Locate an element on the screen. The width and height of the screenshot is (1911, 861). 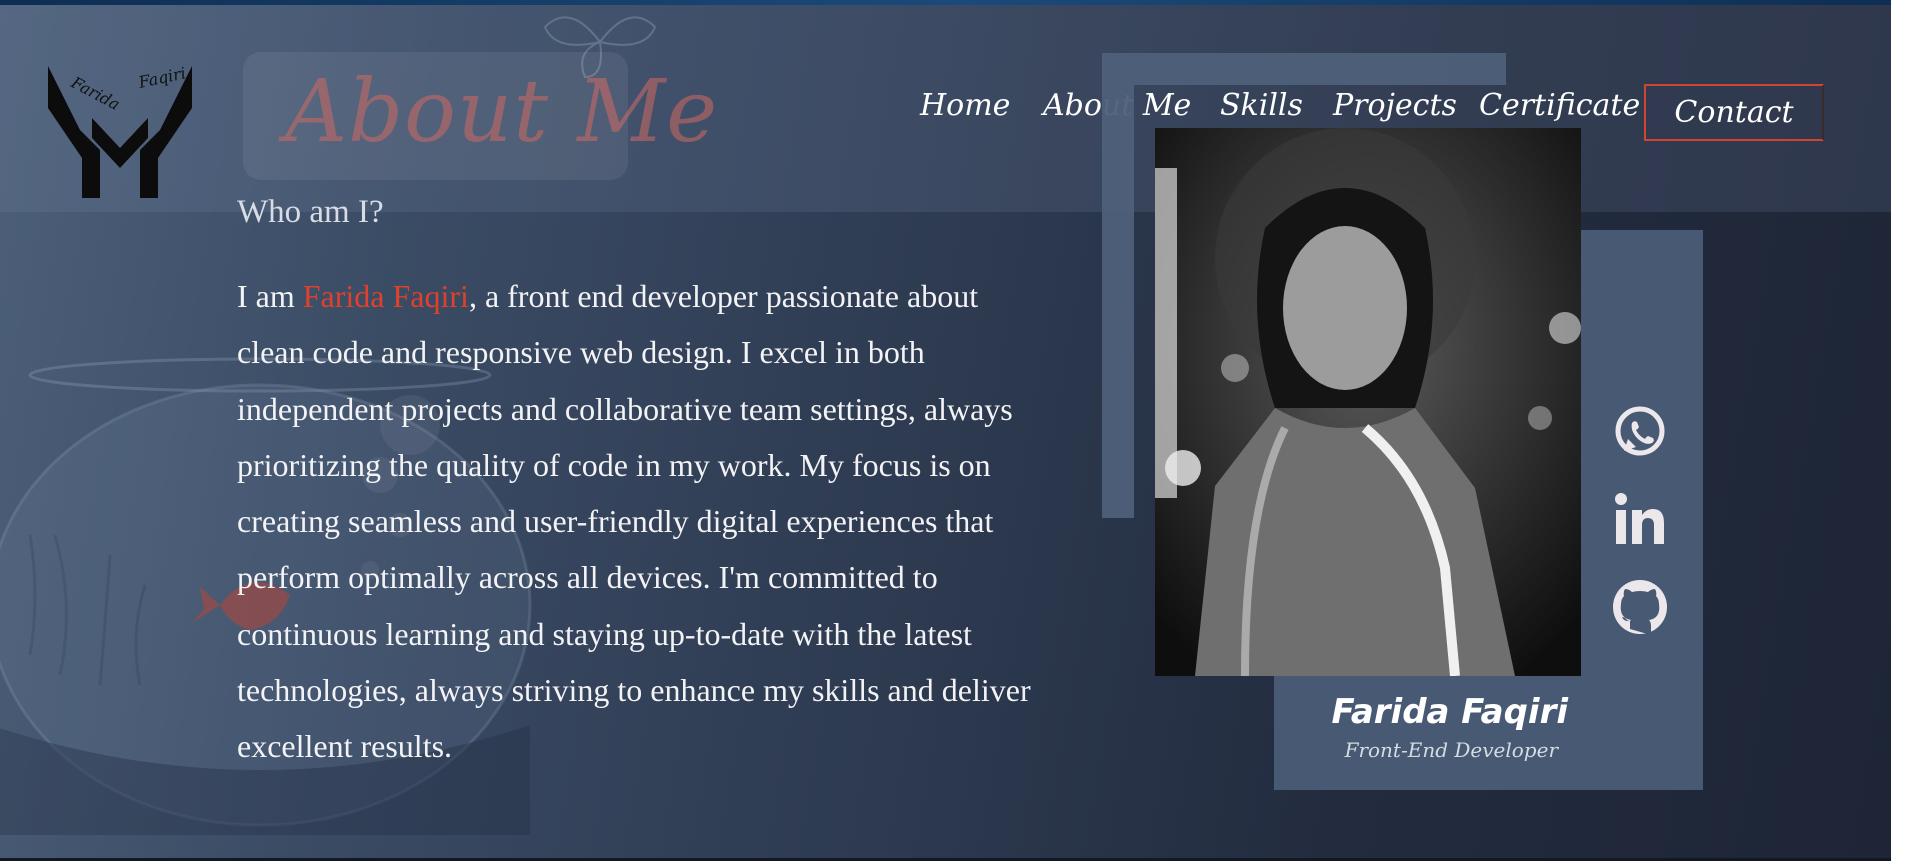
logo-text-left: Farida is located at coordinates (95, 93).